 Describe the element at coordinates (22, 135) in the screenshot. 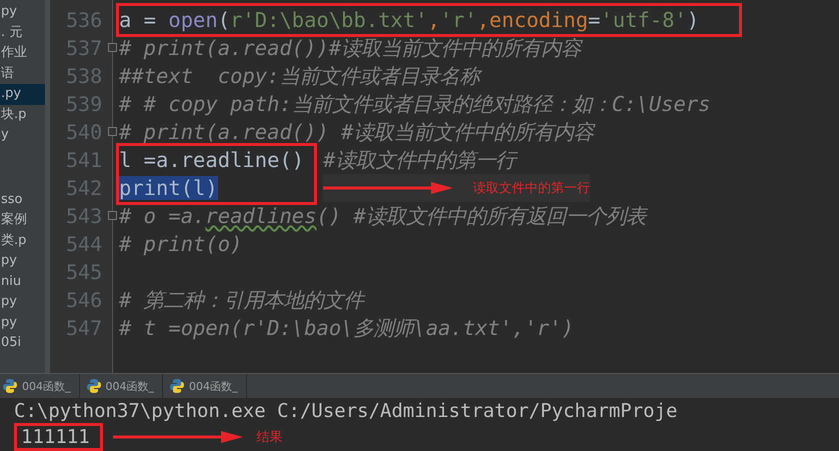

I see `file-item: y` at that location.